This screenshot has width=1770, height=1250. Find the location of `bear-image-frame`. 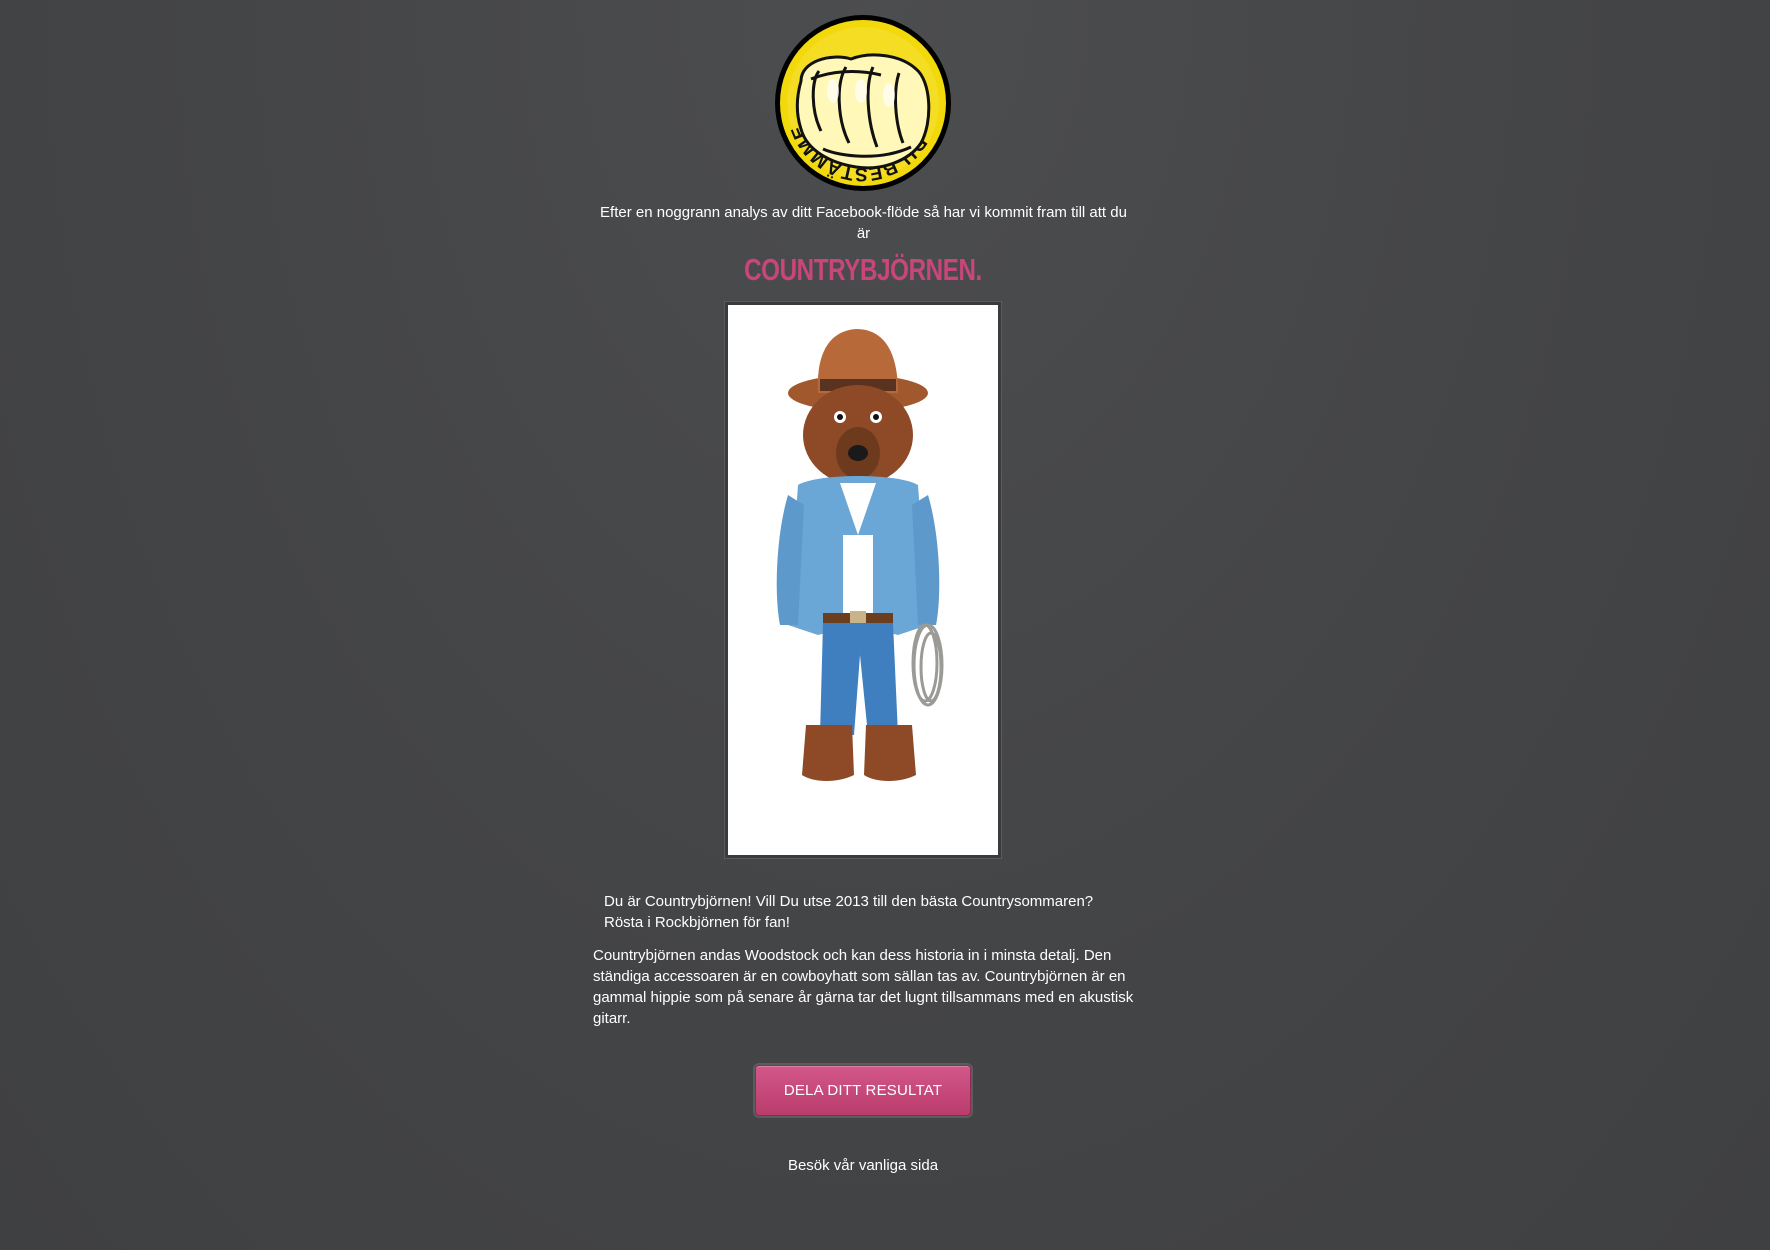

bear-image-frame is located at coordinates (863, 580).